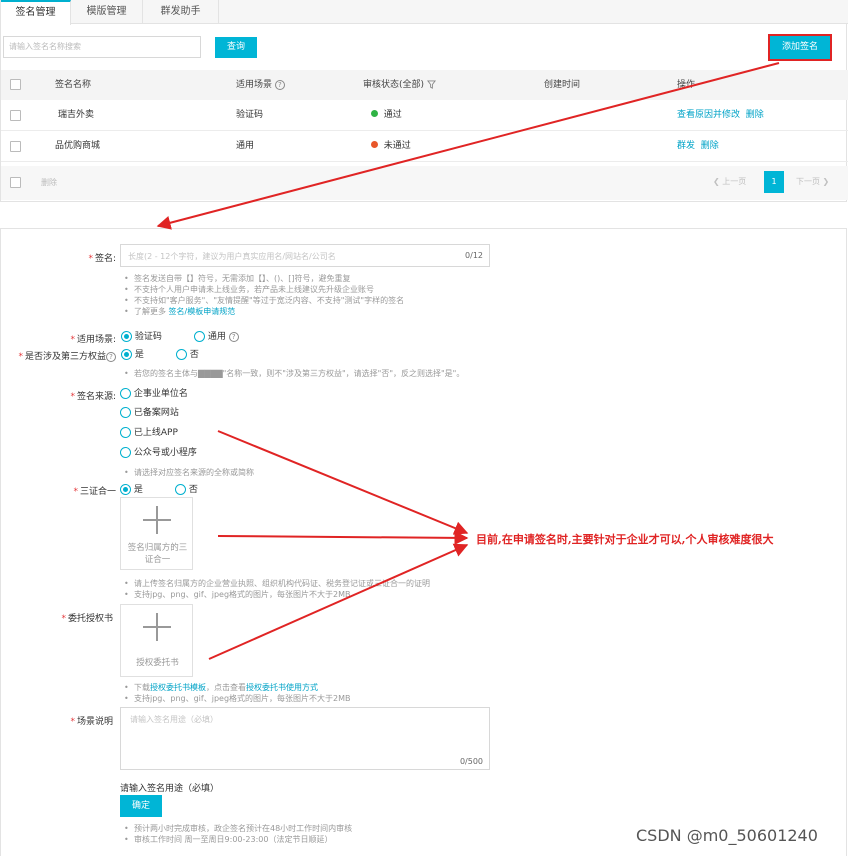  Describe the element at coordinates (343, 482) in the screenshot. I see `arrow-source-to-note` at that location.